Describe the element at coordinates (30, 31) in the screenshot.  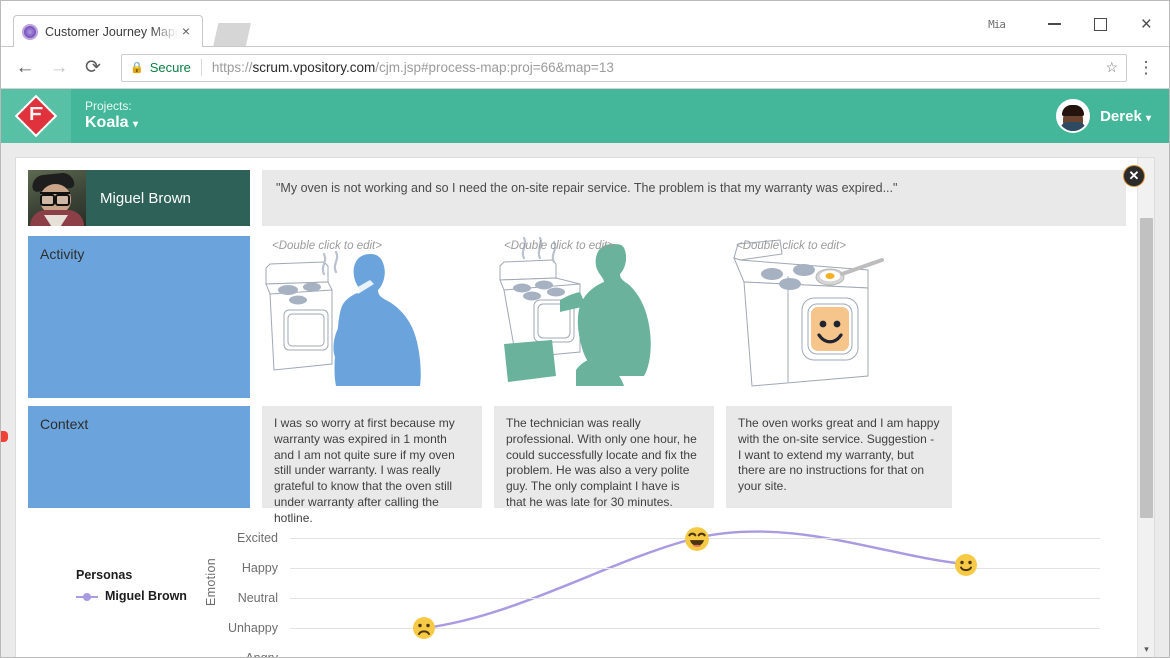
I see `globe-icon` at that location.